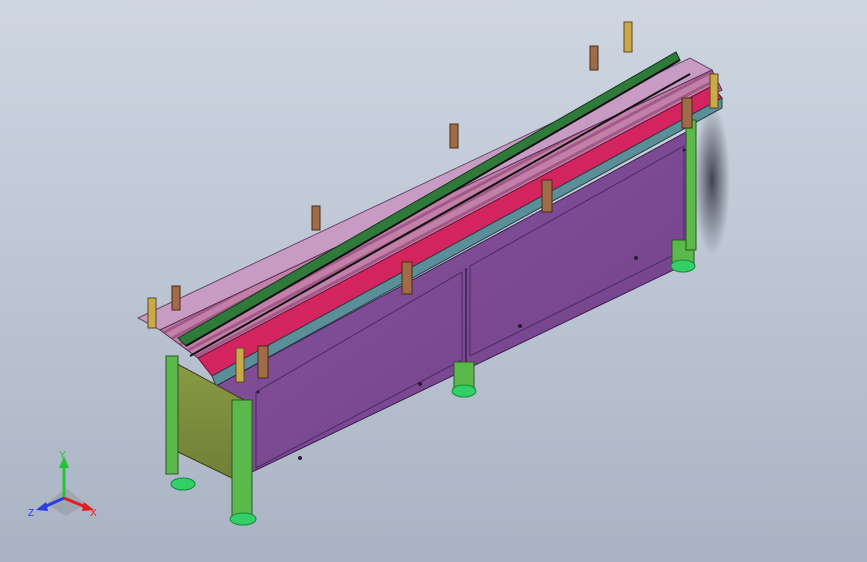 The height and width of the screenshot is (562, 867). What do you see at coordinates (242, 458) in the screenshot?
I see `leg-front-left` at bounding box center [242, 458].